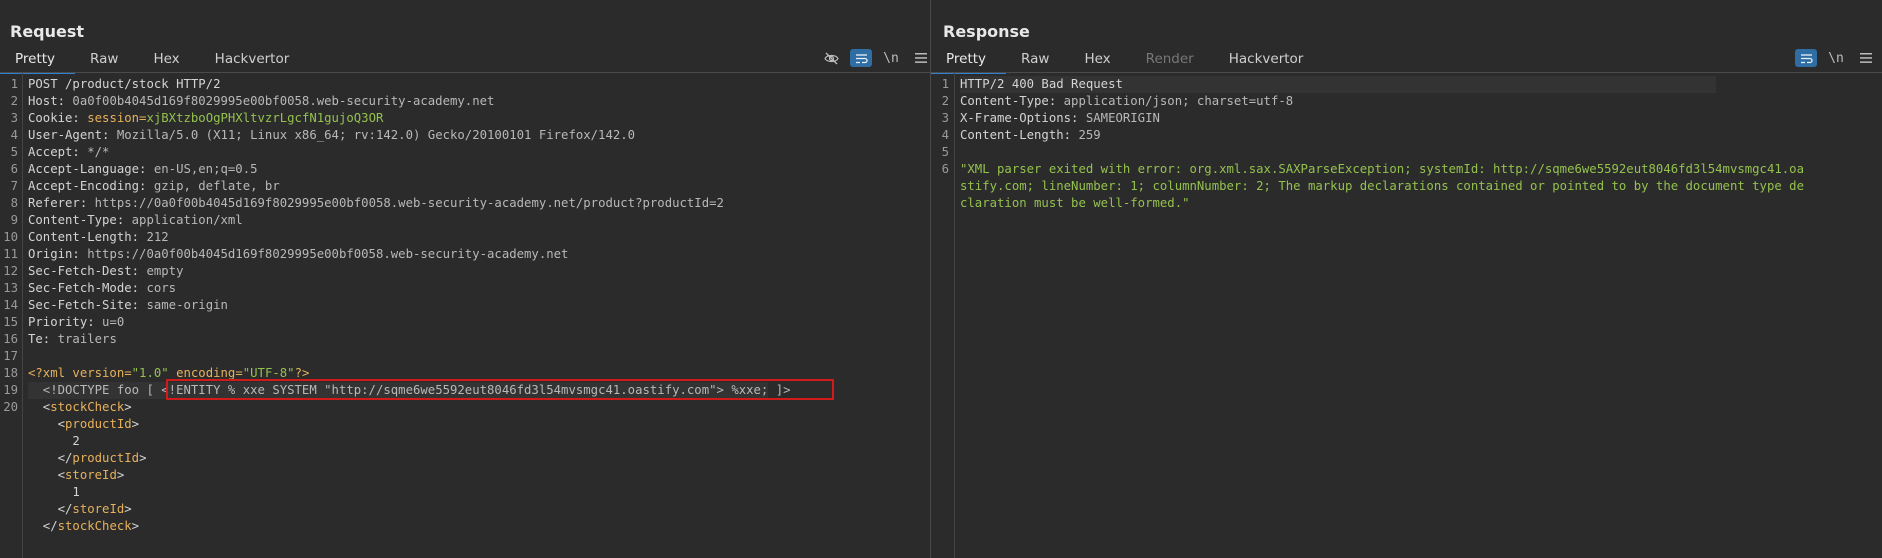  What do you see at coordinates (117, 118) in the screenshot?
I see `code-token: session=` at bounding box center [117, 118].